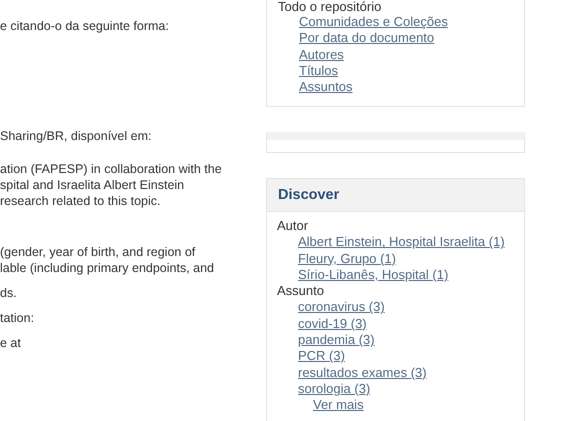  Describe the element at coordinates (366, 38) in the screenshot. I see `browse-link: Por data do documento` at that location.